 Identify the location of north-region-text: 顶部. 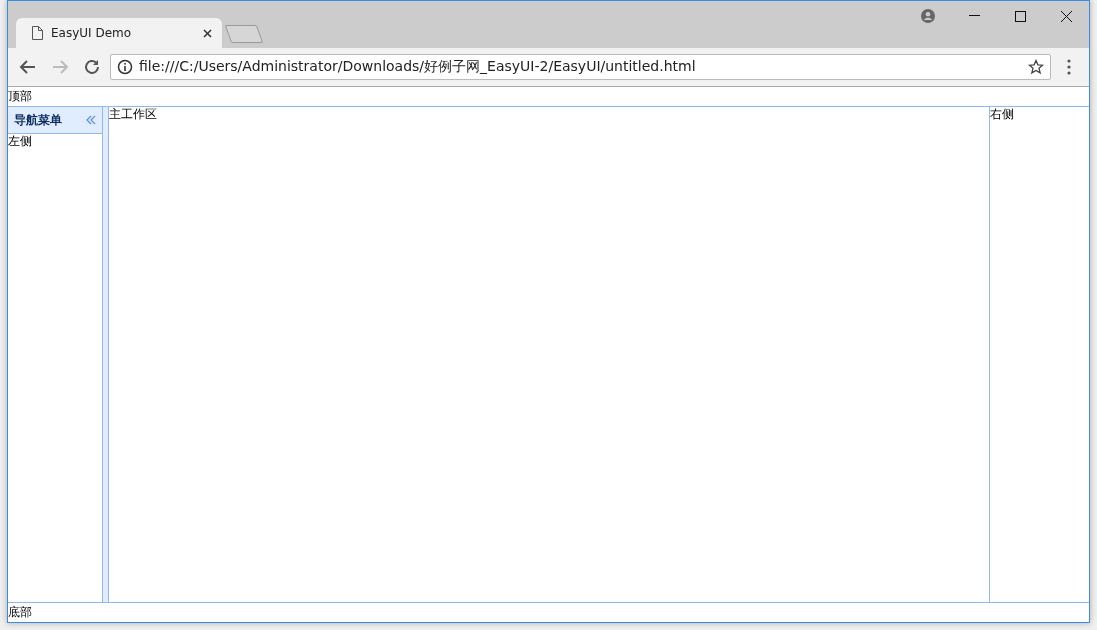
(20, 95).